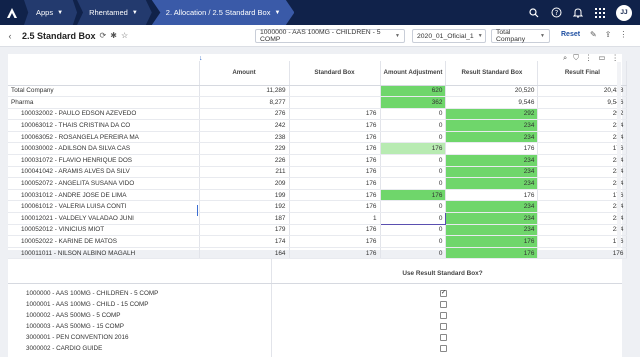 This screenshot has width=640, height=357. What do you see at coordinates (492, 91) in the screenshot?
I see `cell-result-standard-box: 20,520` at bounding box center [492, 91].